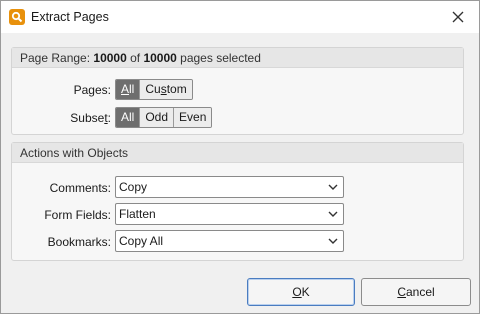  I want to click on comments-value: Copy, so click(133, 187).